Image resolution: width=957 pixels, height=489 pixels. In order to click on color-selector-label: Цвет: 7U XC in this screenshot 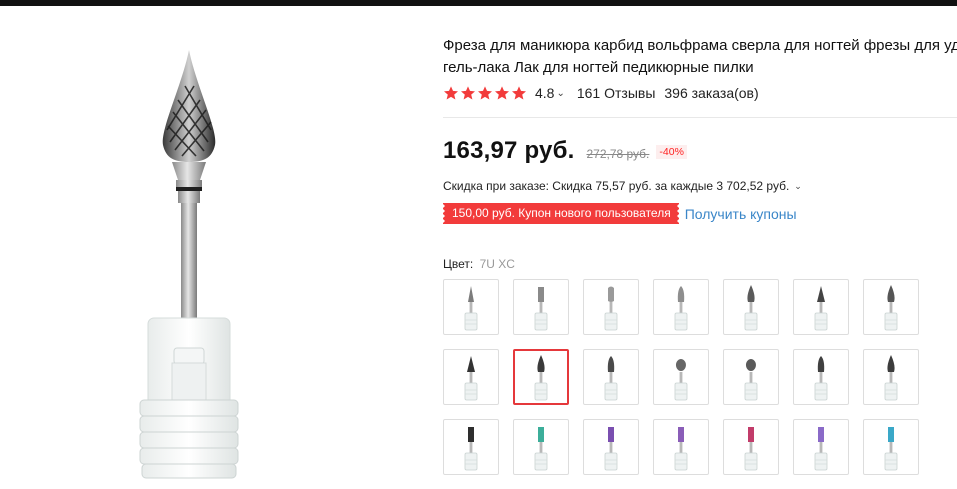, I will do `click(479, 264)`.